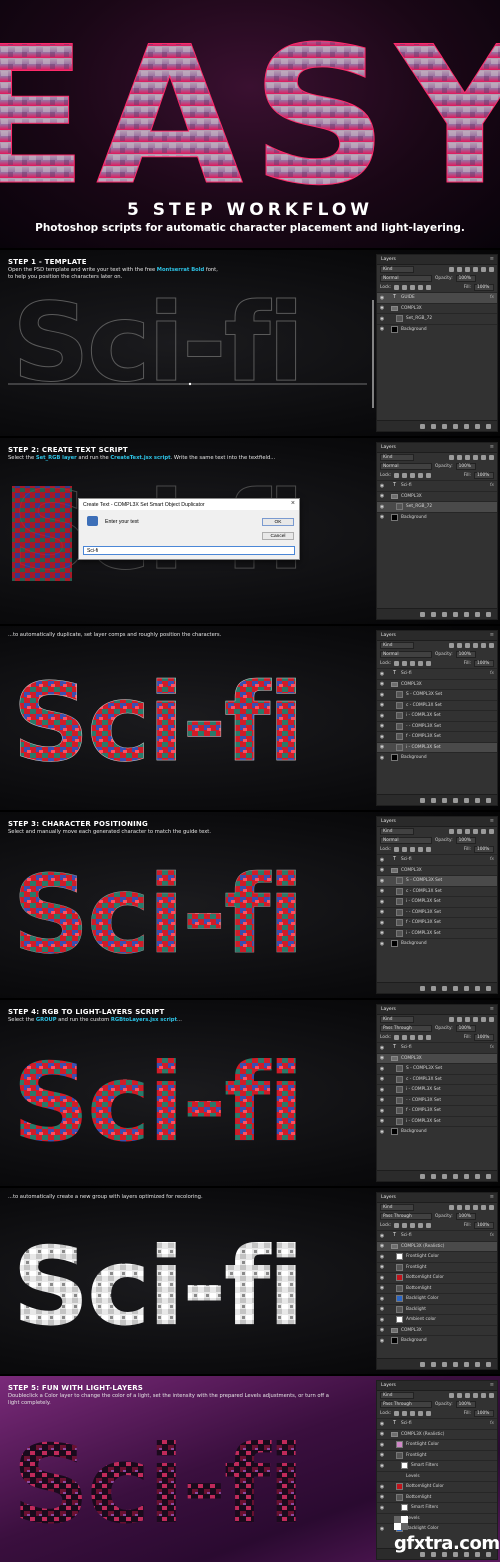 This screenshot has height=1562, width=500. What do you see at coordinates (437, 297) in the screenshot?
I see `layer-row: ◉ T GUIDE fx` at bounding box center [437, 297].